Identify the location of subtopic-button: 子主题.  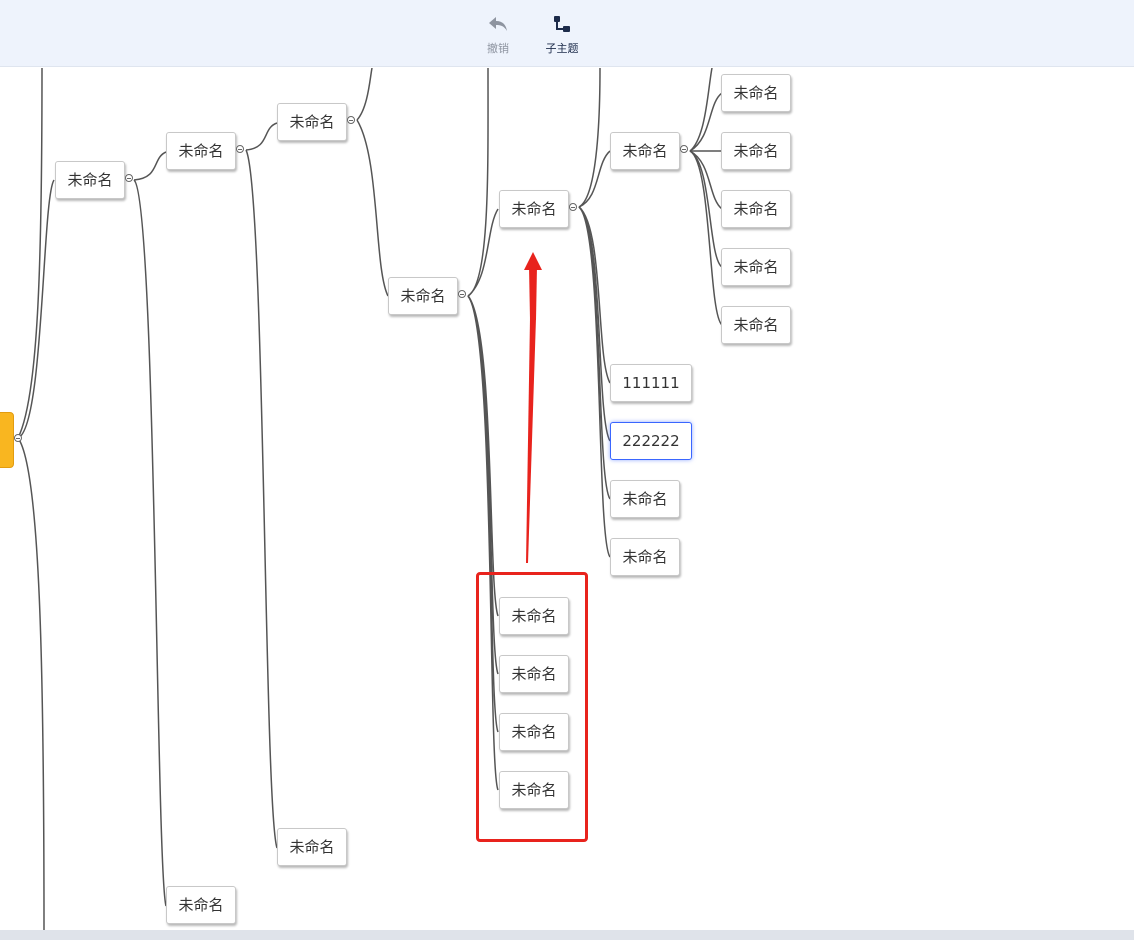
(562, 34).